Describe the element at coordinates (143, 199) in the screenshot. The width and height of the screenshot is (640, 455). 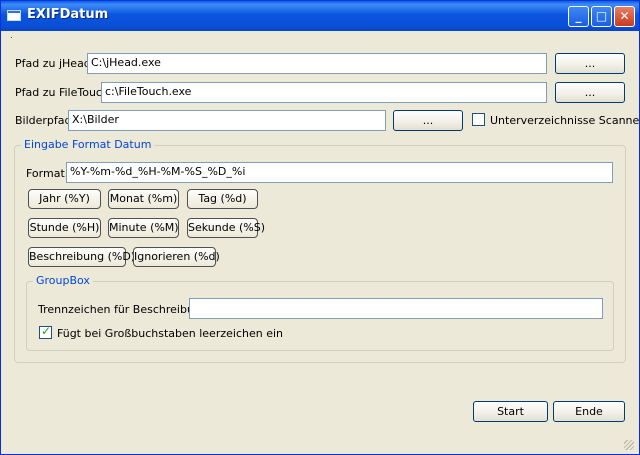
I see `token-monat-button: Monat (%m)` at that location.